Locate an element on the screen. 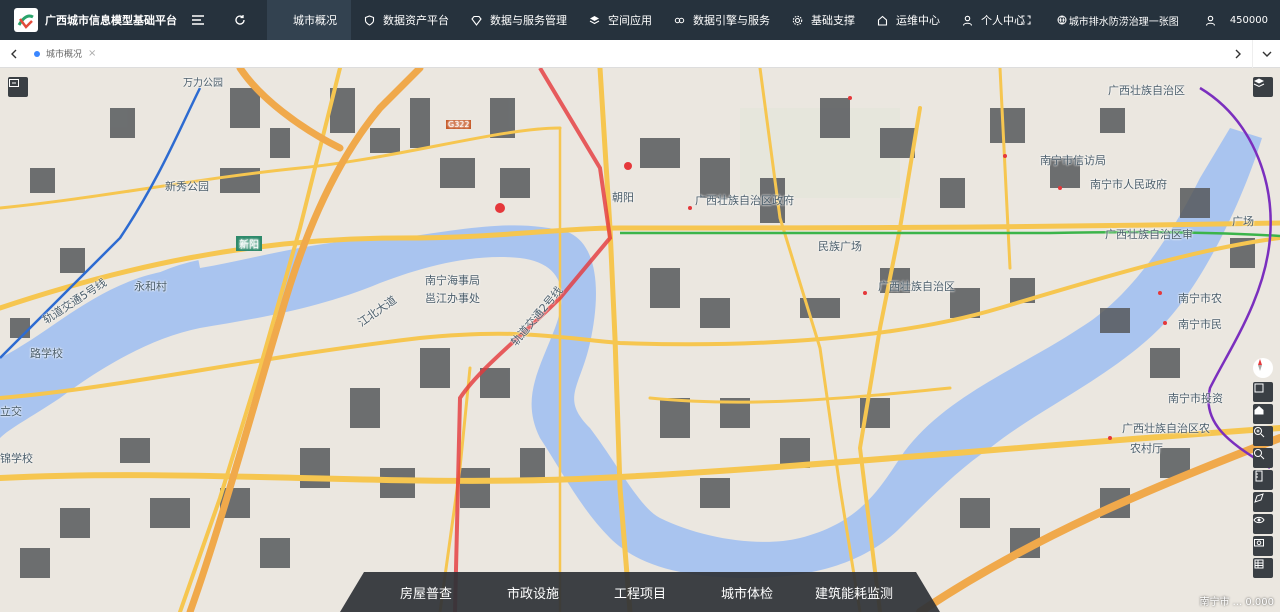 The height and width of the screenshot is (612, 1280). map-label: 广场 is located at coordinates (1243, 221).